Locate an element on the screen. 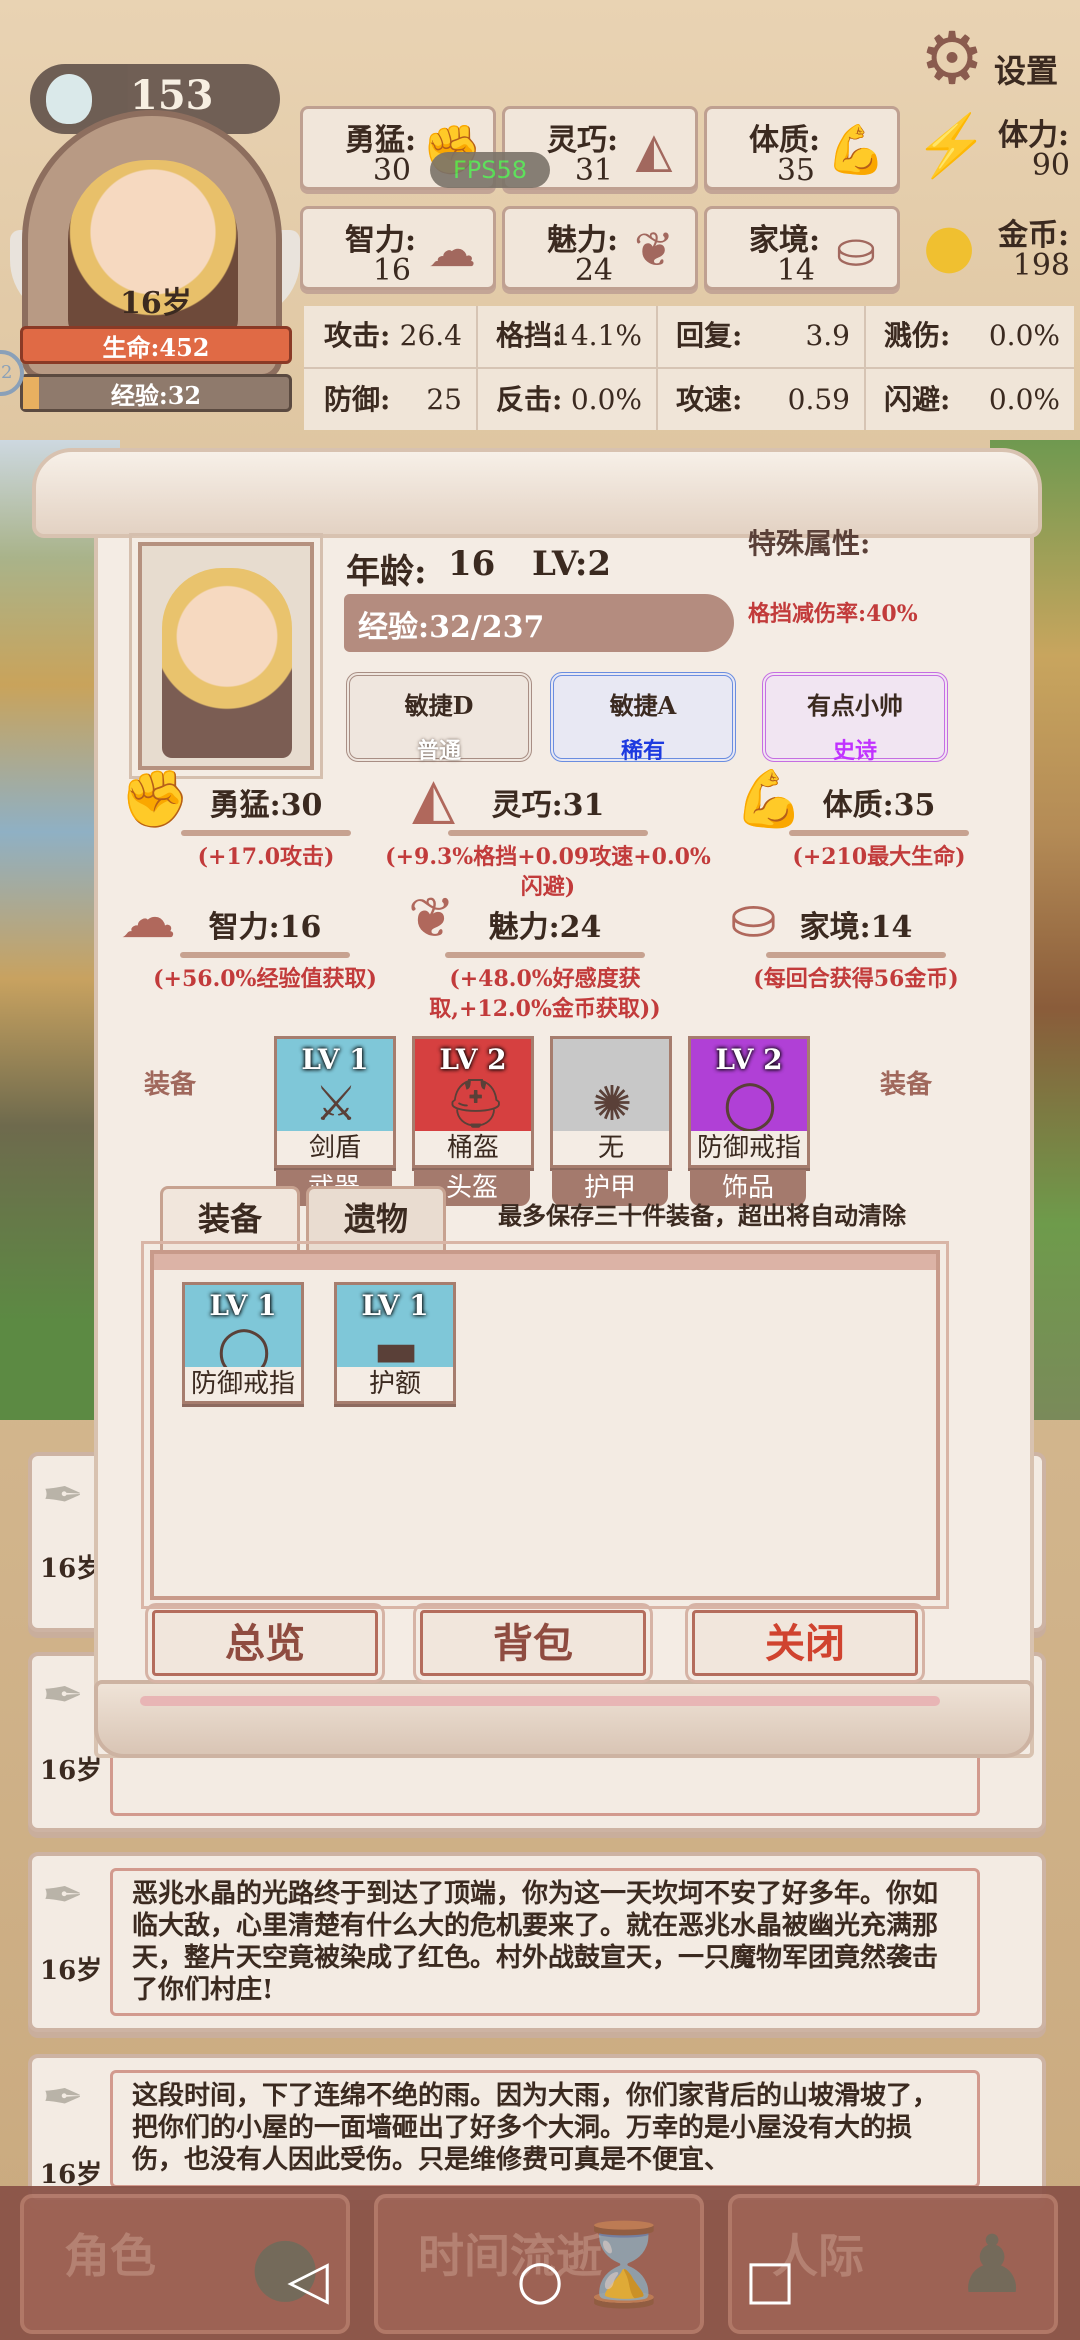 Image resolution: width=1080 pixels, height=2340 pixels. trait-card: 有点小帅 史诗 is located at coordinates (855, 718).